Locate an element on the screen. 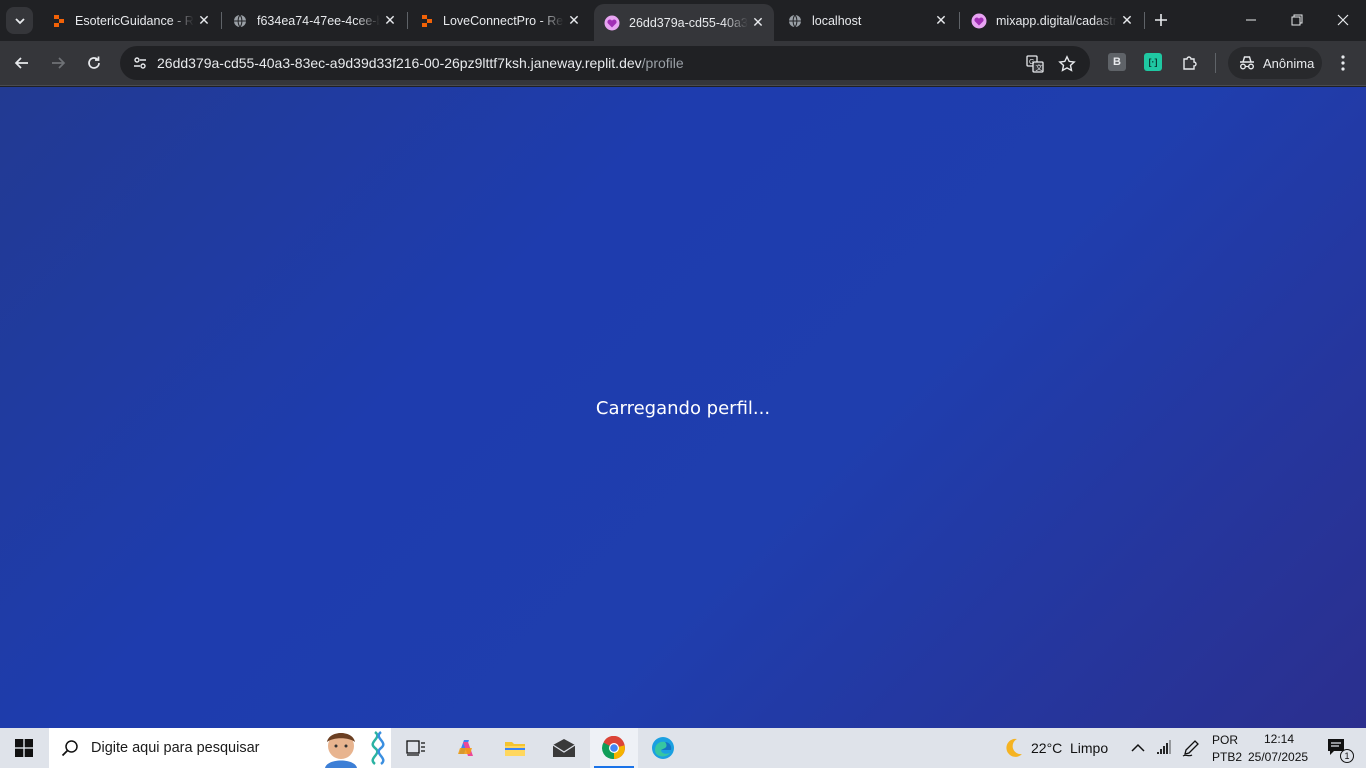  language-indicator: POR PTB2 is located at coordinates (1224, 749).